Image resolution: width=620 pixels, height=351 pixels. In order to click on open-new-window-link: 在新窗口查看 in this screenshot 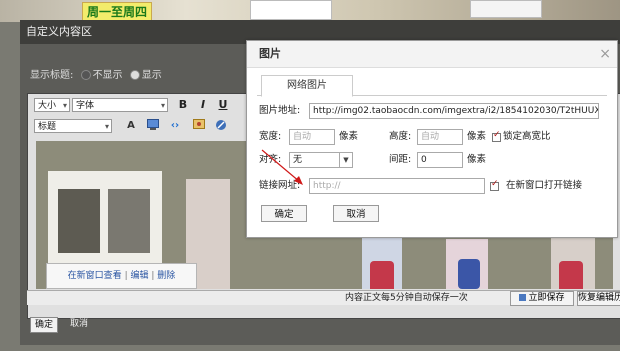, I will do `click(95, 276)`.